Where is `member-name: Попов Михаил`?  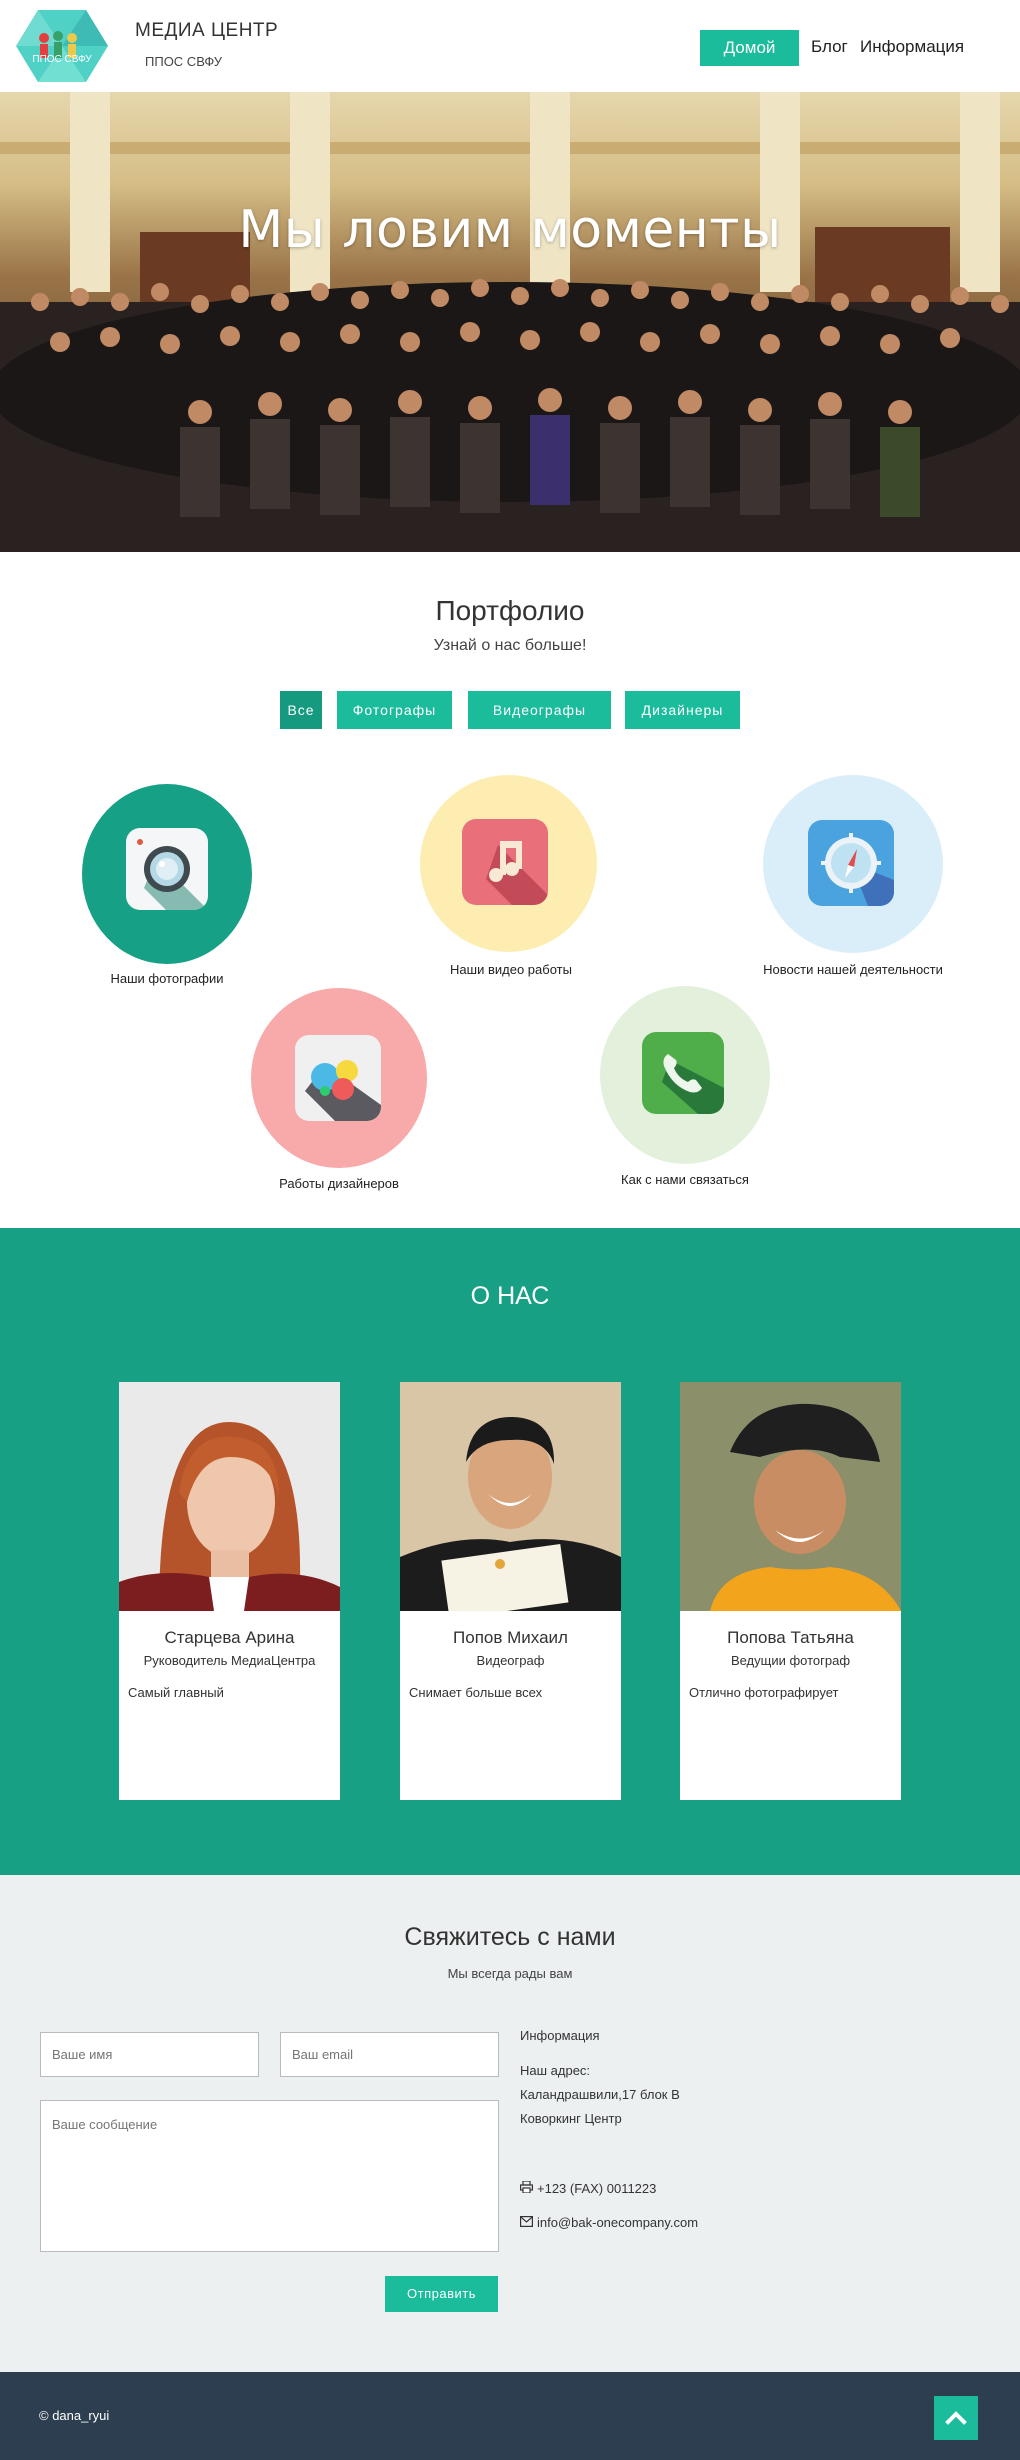 member-name: Попов Михаил is located at coordinates (510, 1637).